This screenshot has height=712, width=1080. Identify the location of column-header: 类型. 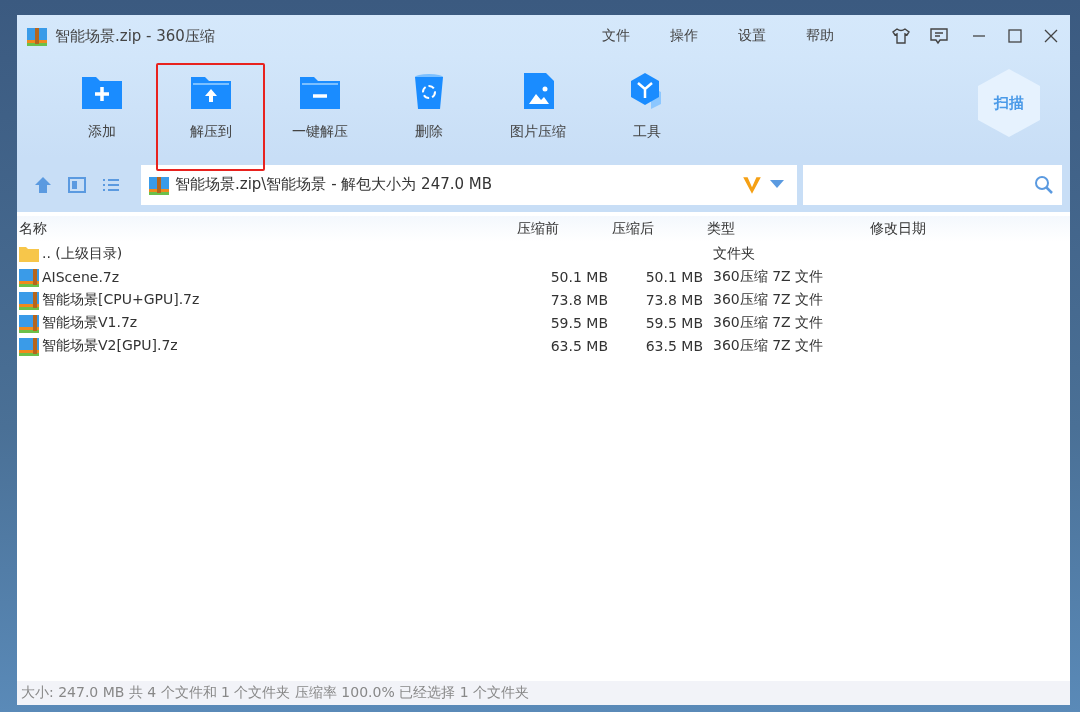
(788, 229).